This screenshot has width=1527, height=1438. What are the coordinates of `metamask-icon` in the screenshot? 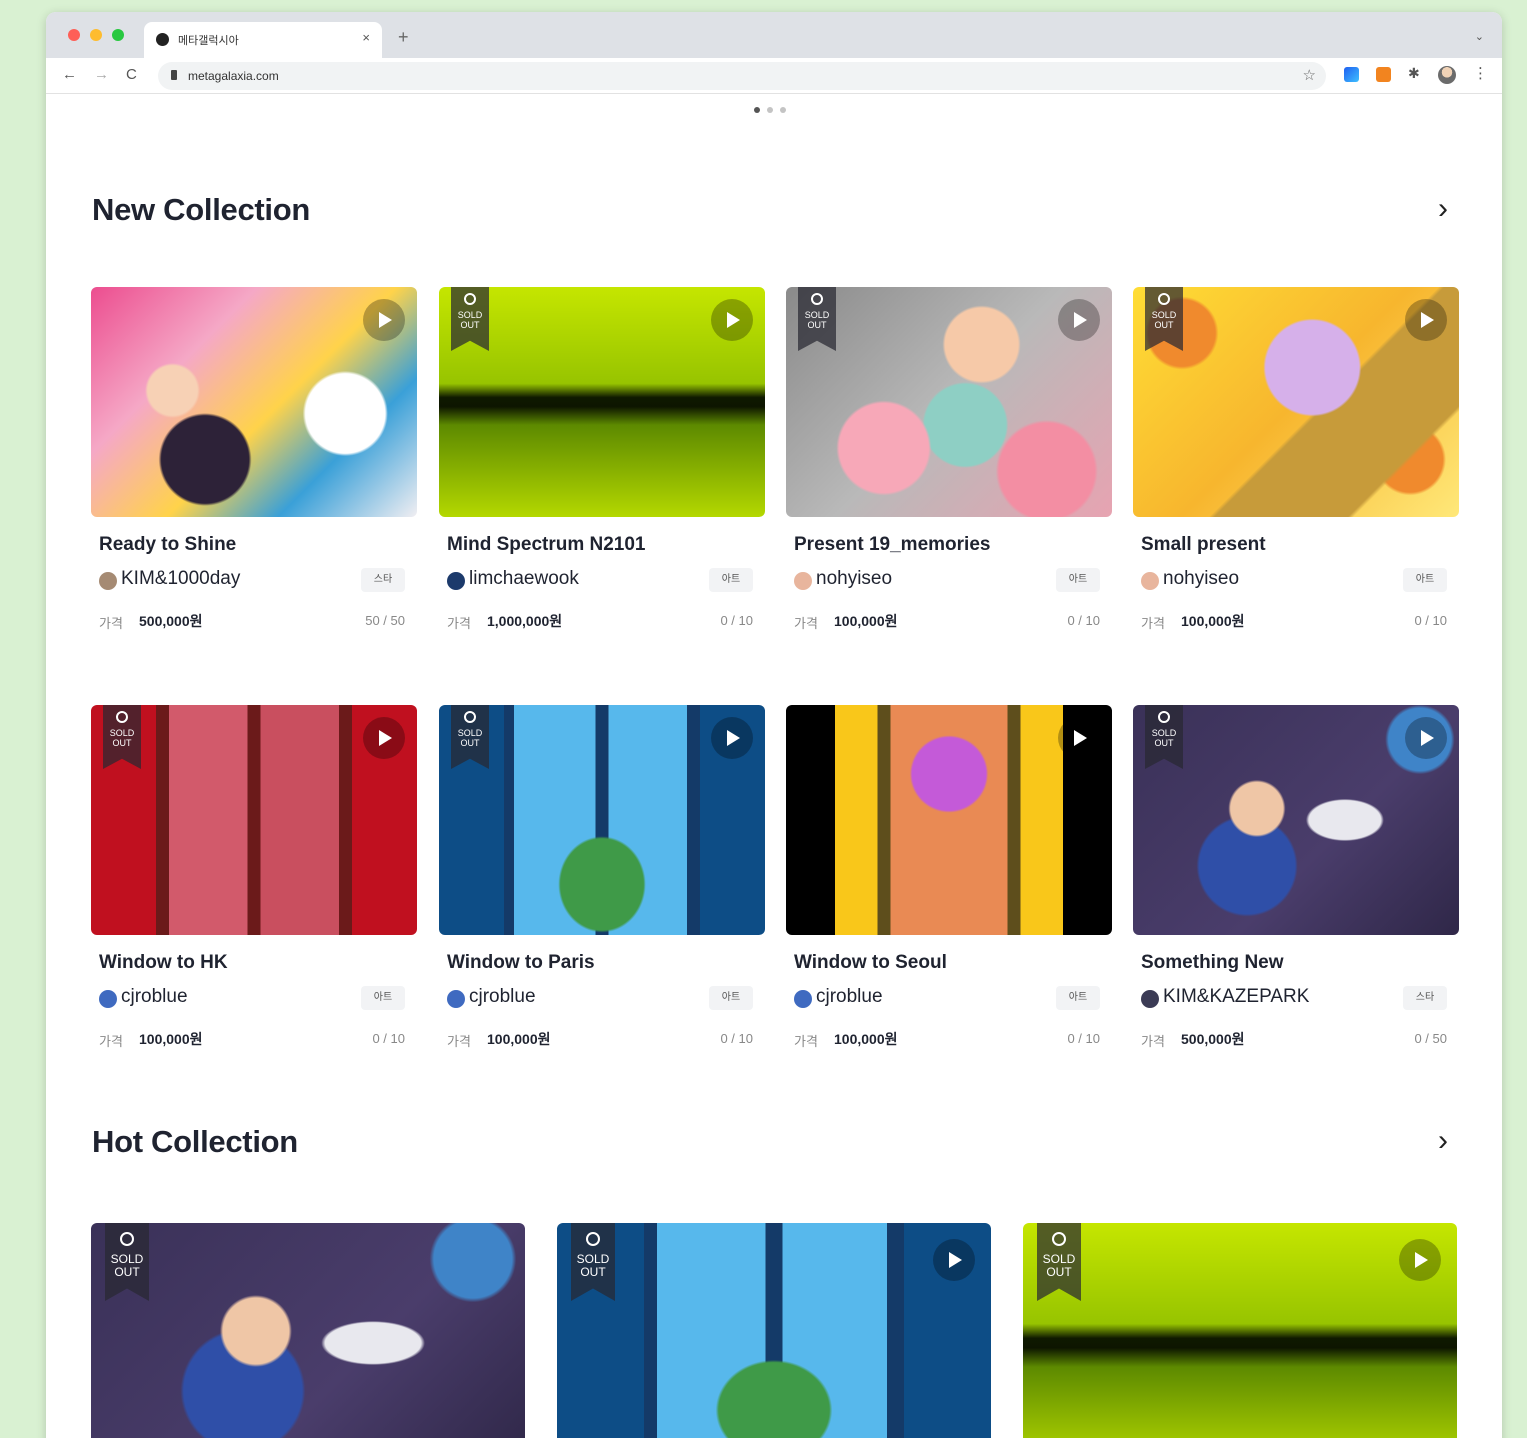 It's located at (1383, 74).